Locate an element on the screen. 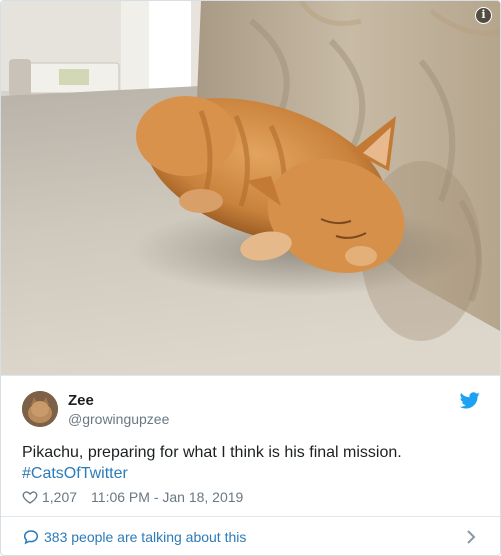 This screenshot has width=501, height=556. twitter-bird-icon is located at coordinates (470, 400).